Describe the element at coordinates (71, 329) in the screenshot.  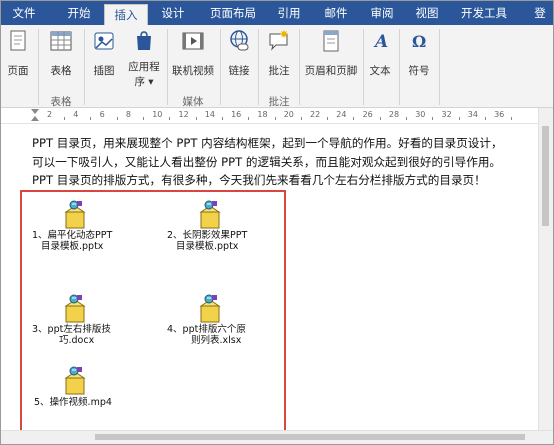
I see `object-label-line1: 3、ppt左右排版技` at that location.